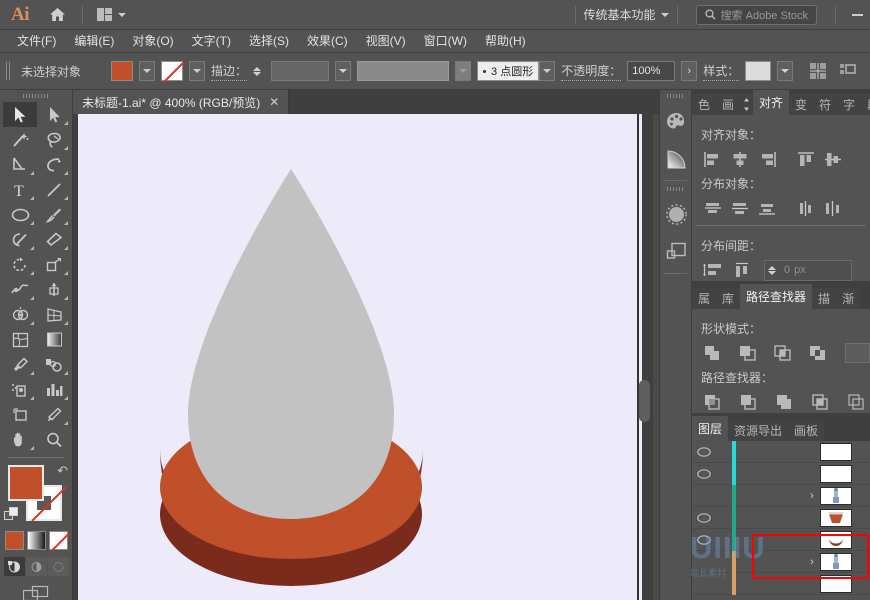 This screenshot has height=600, width=870. What do you see at coordinates (300, 71) in the screenshot?
I see `stroke-weight-input` at bounding box center [300, 71].